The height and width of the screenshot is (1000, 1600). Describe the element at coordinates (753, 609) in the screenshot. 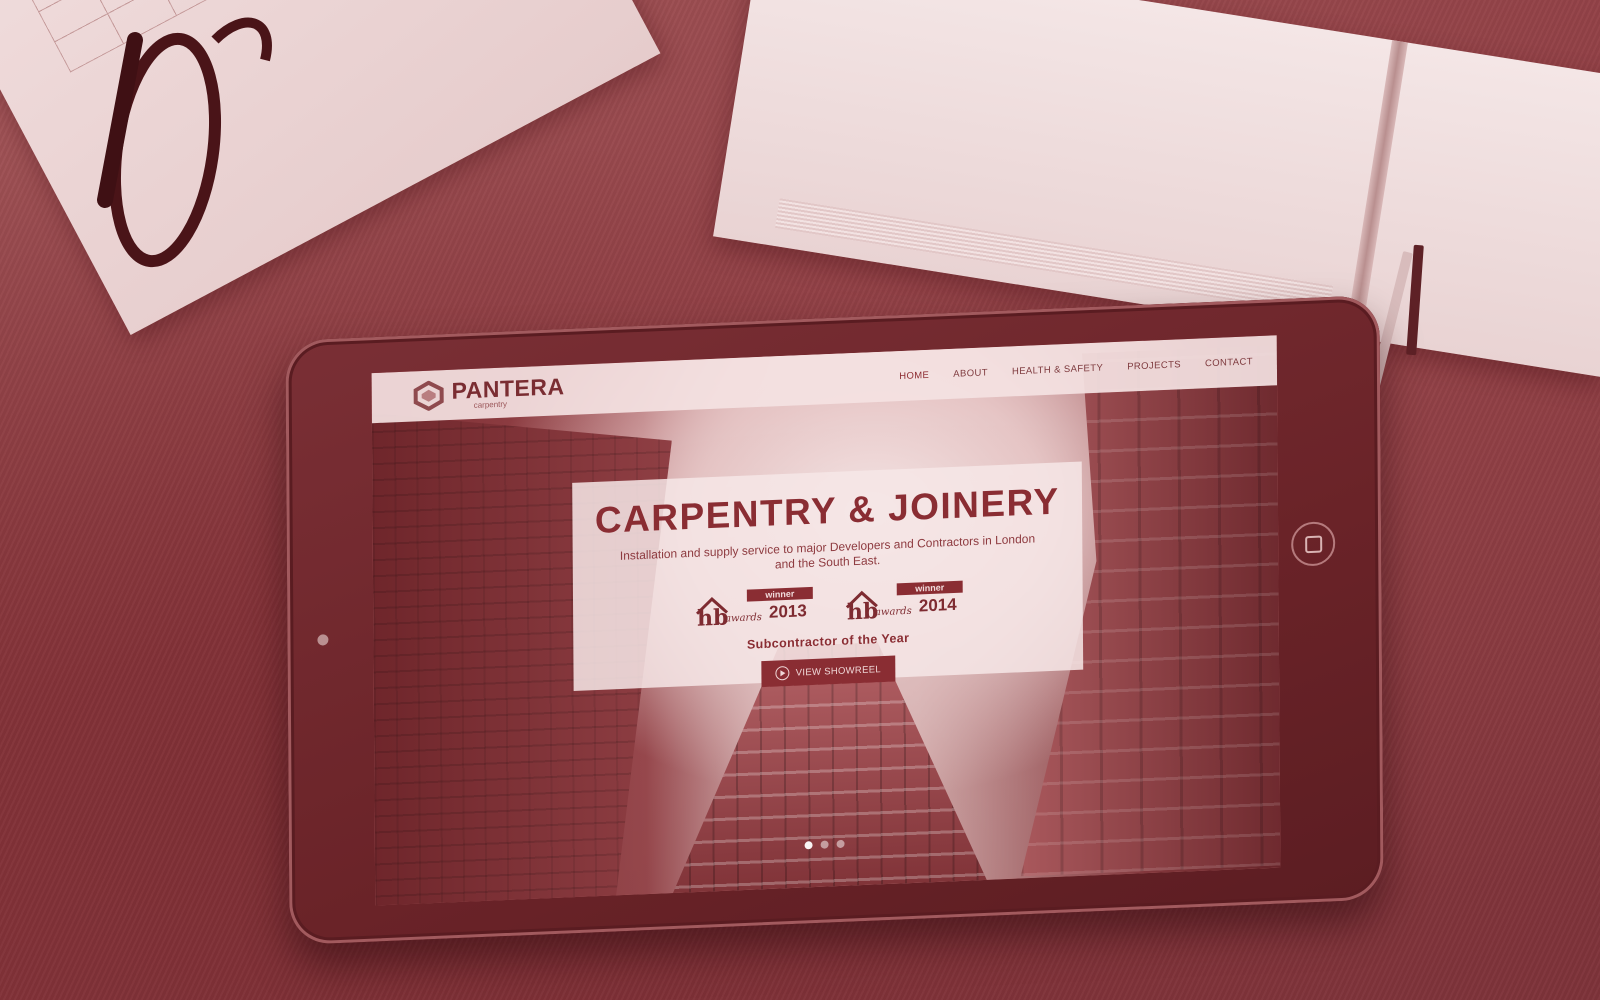

I see `award-badge-2013: hb awards winner 2013` at that location.